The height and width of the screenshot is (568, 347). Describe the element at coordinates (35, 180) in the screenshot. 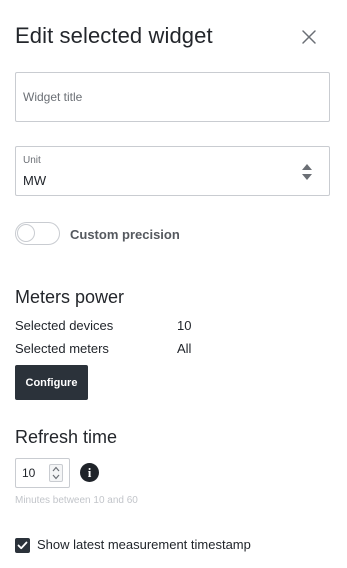

I see `unit-value: MW` at that location.